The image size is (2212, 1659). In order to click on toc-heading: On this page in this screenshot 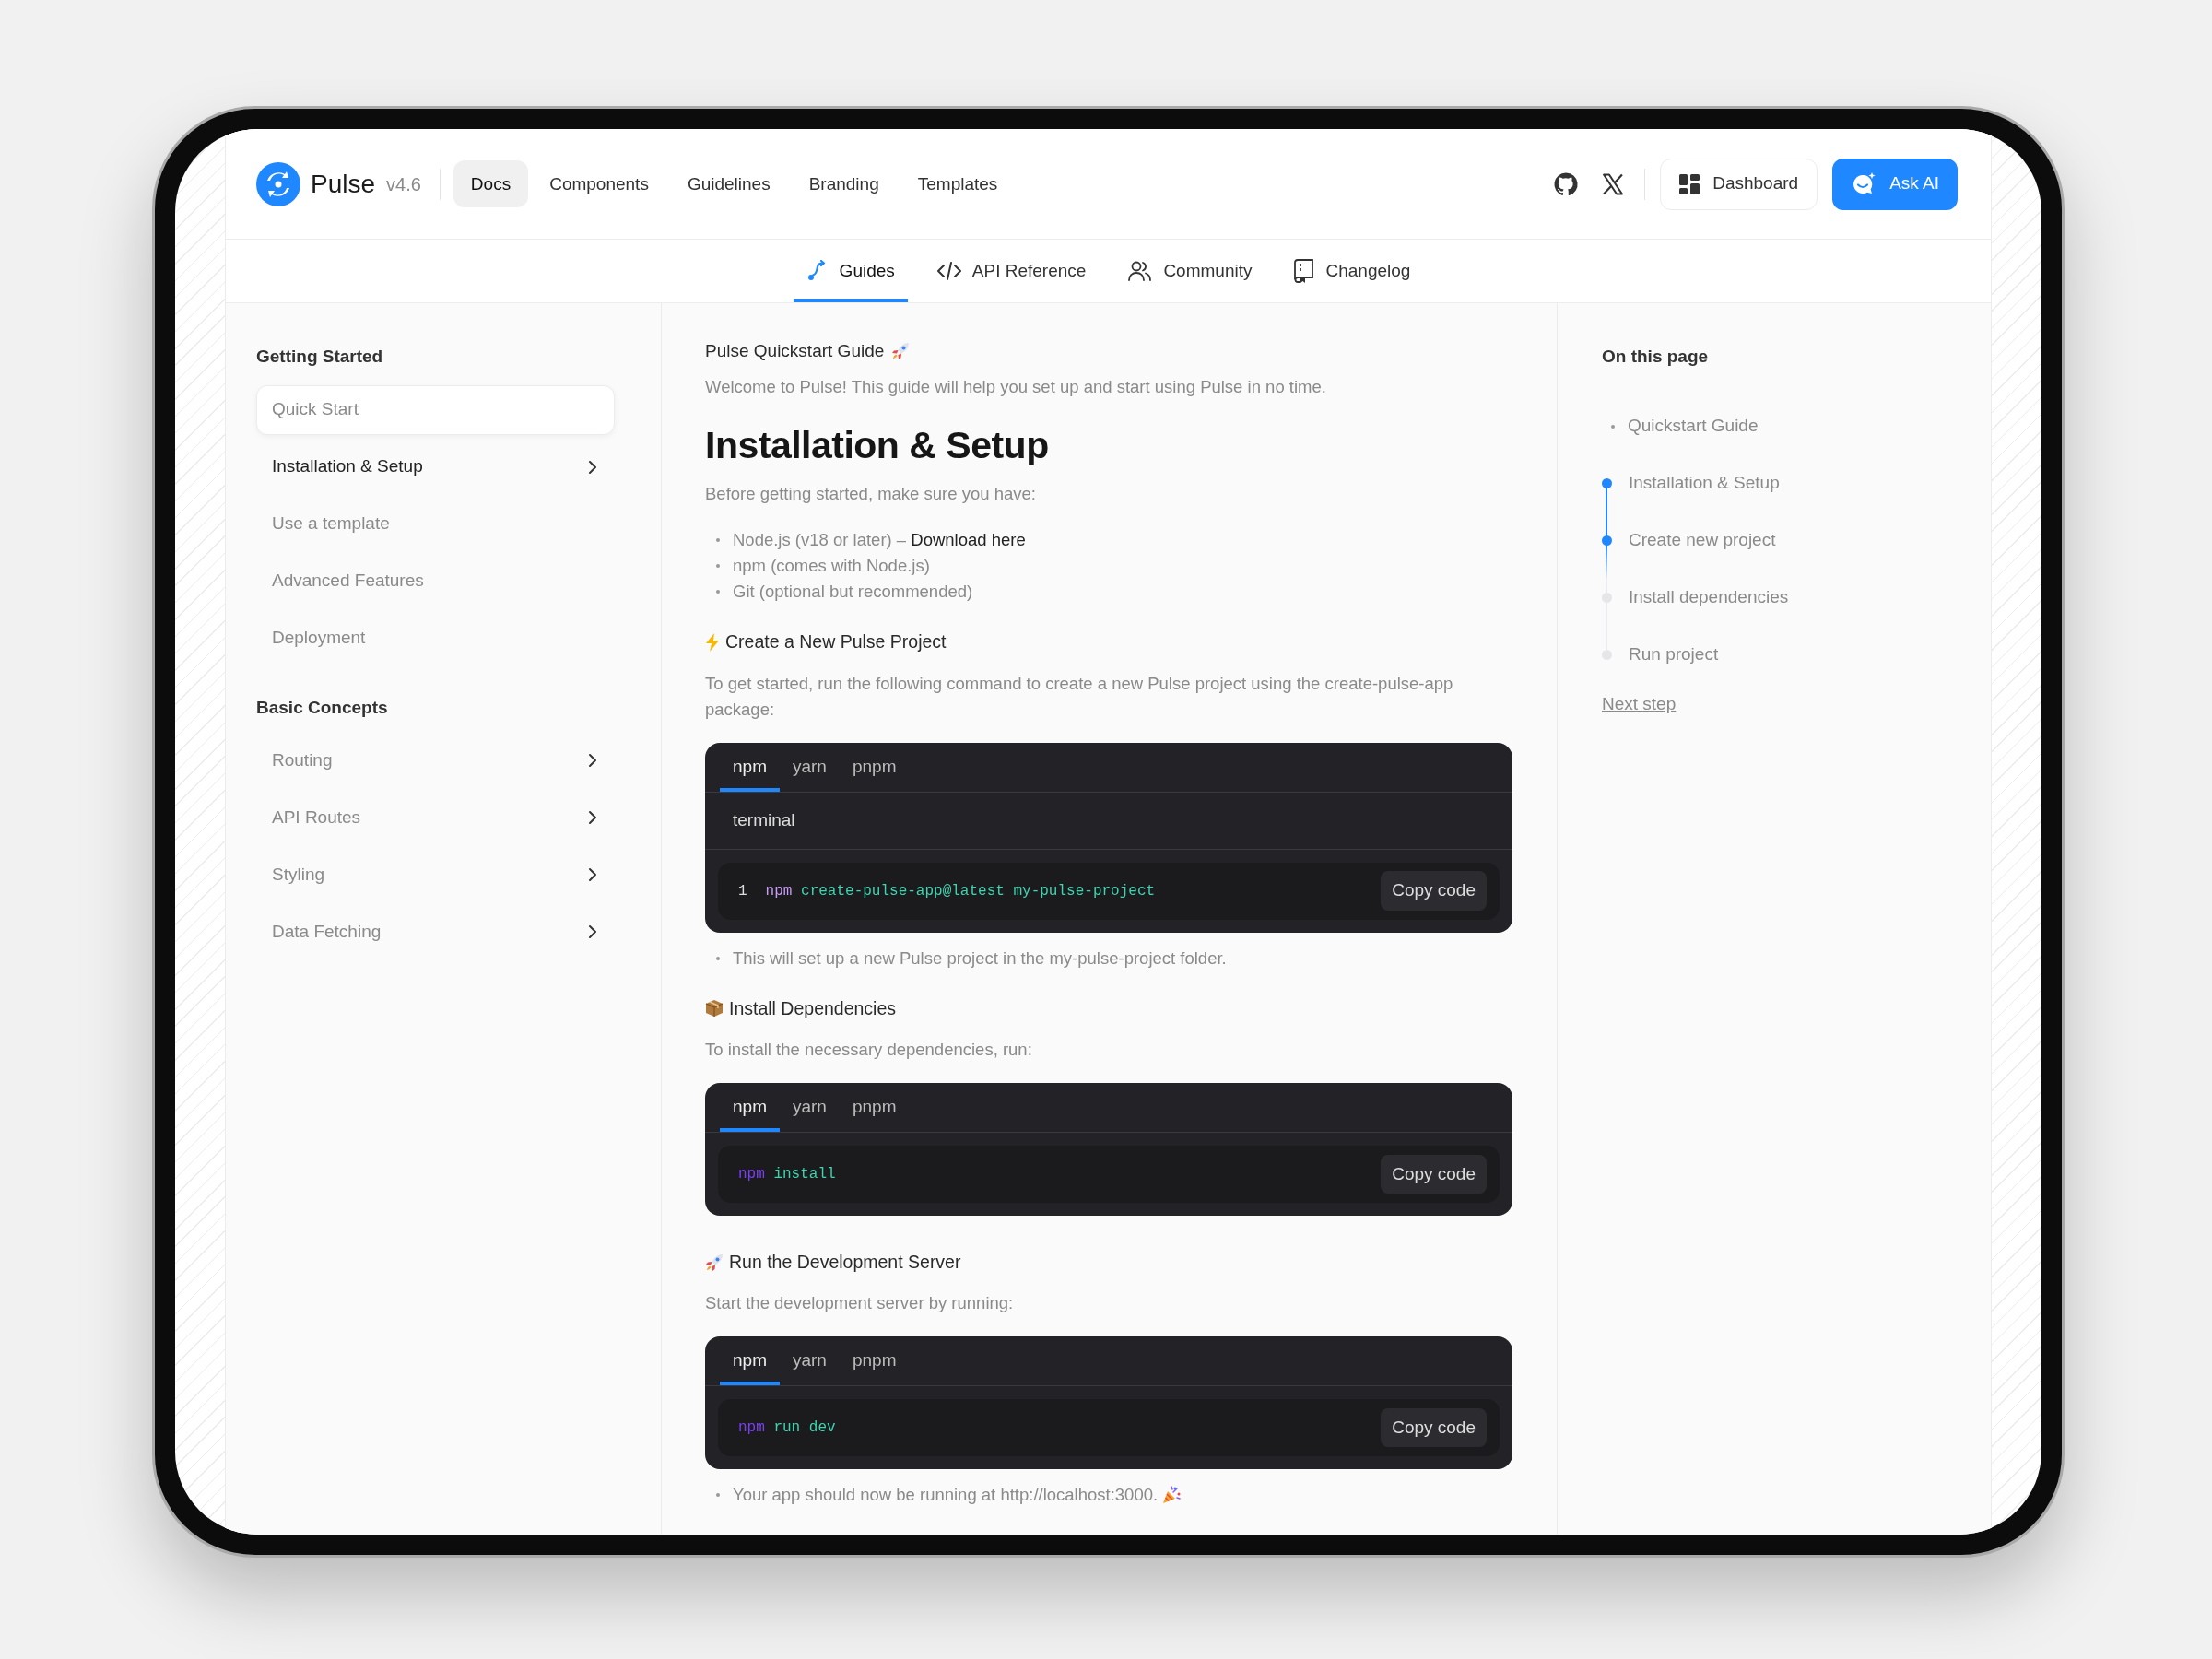, I will do `click(1656, 357)`.